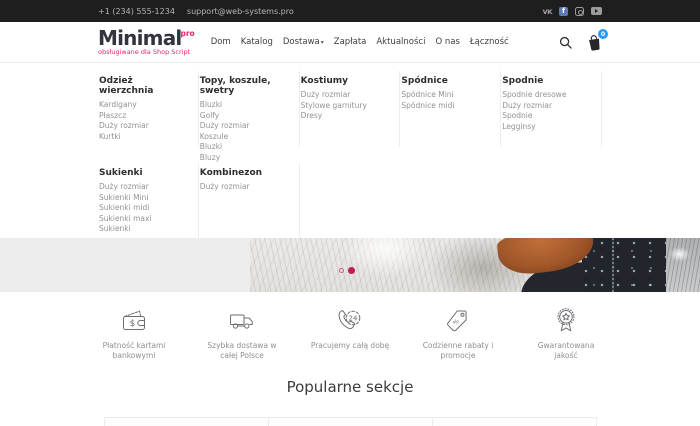 The height and width of the screenshot is (426, 700). Describe the element at coordinates (136, 11) in the screenshot. I see `topbar-phone: +1 (234) 555-1234` at that location.